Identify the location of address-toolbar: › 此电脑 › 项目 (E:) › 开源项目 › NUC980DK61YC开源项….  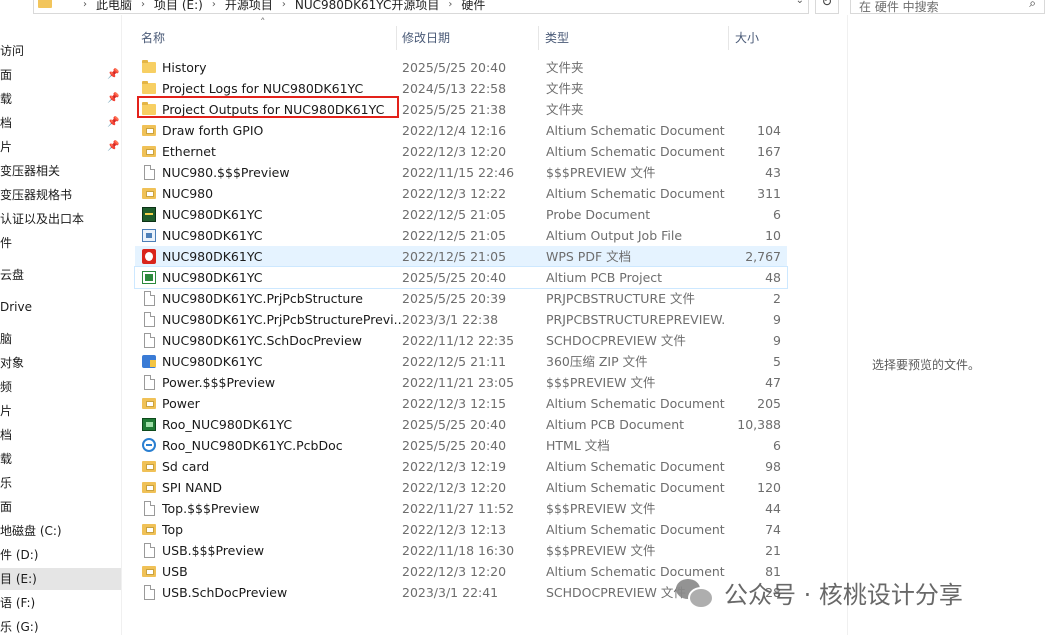
(522, 7).